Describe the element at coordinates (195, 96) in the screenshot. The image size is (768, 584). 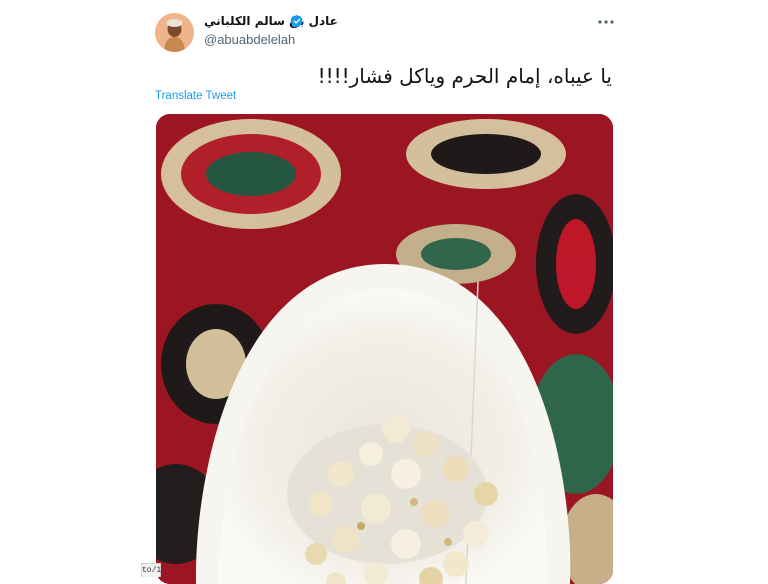
I see `translate-tweet-link: Translate Tweet` at that location.